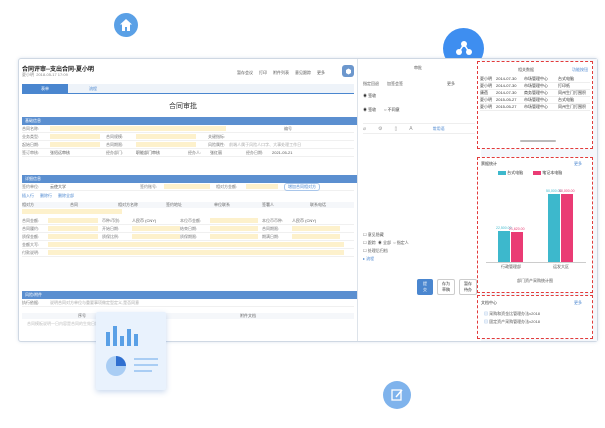  What do you see at coordinates (195, 152) in the screenshot?
I see `label: 经办人:` at bounding box center [195, 152].